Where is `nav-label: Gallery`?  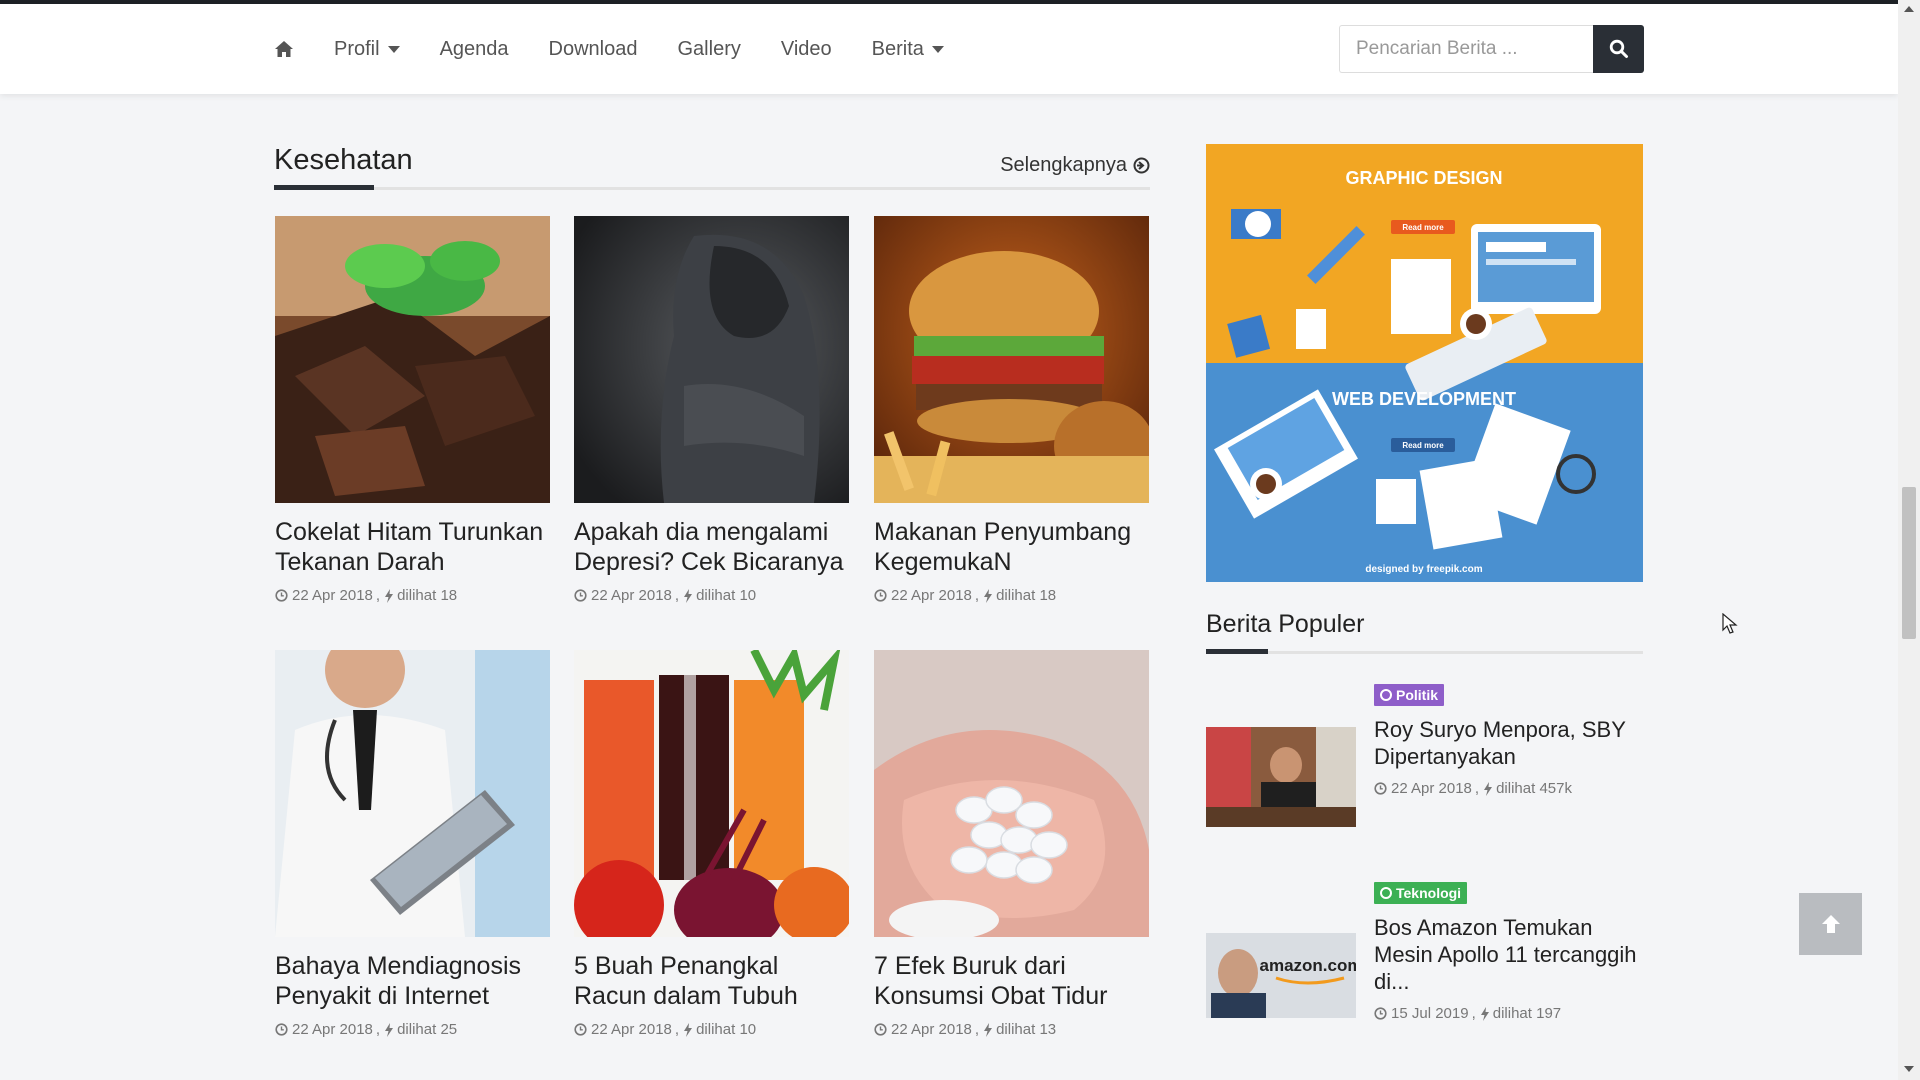
nav-label: Gallery is located at coordinates (709, 48).